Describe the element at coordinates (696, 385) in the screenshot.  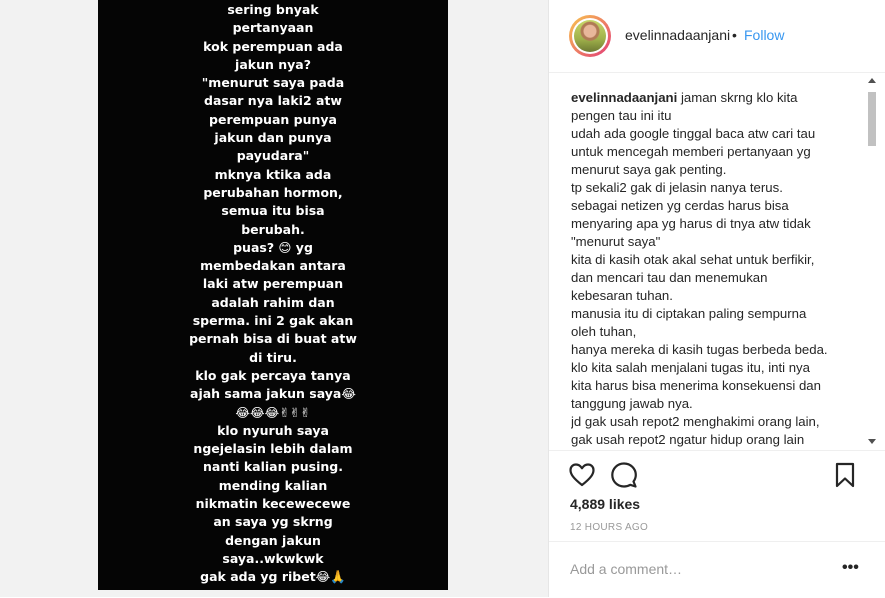
I see `caption-line: kita harus bisa menerima konsekuensi dan` at that location.